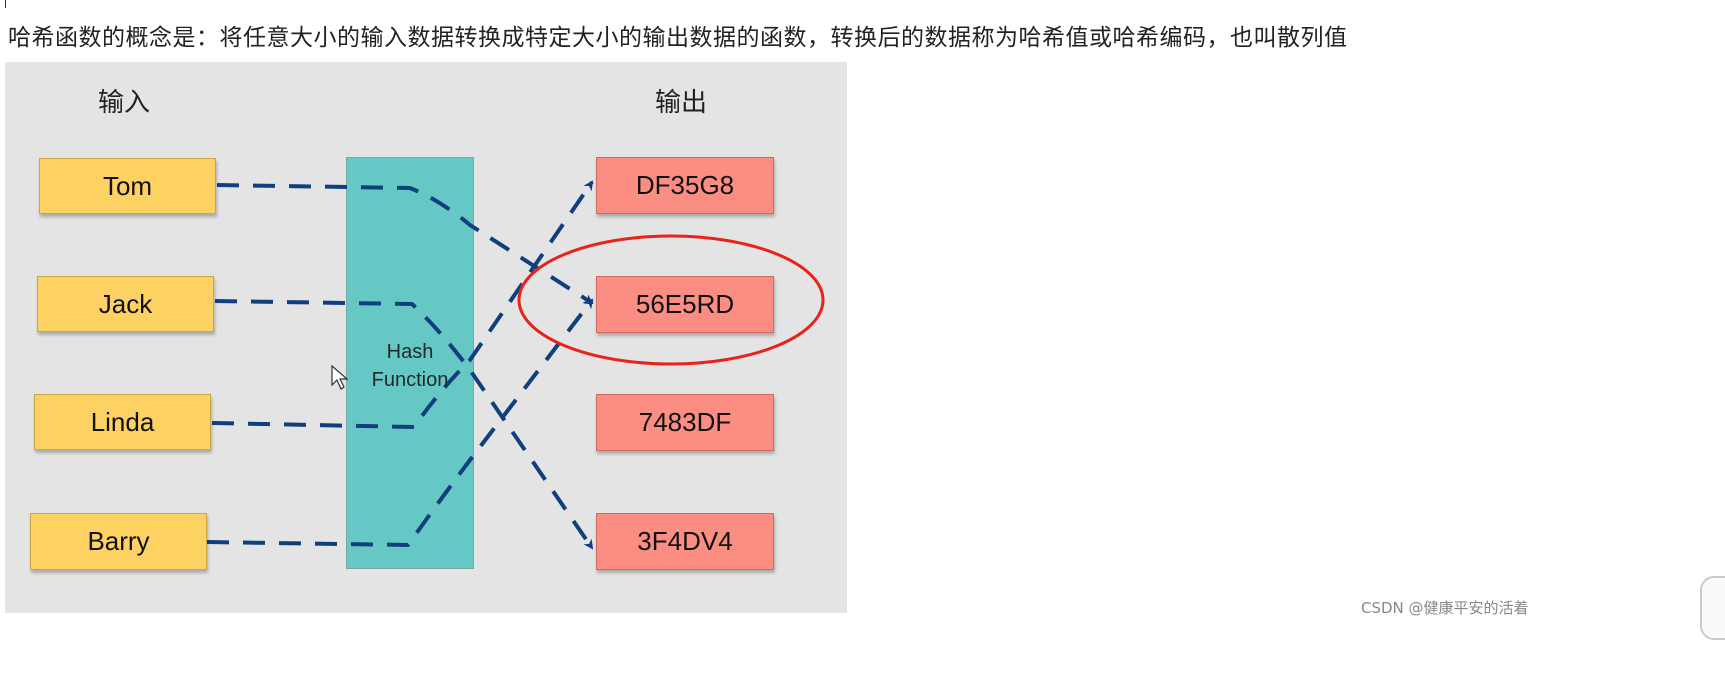 The image size is (1725, 686). Describe the element at coordinates (122, 422) in the screenshot. I see `input-box-linda: Linda` at that location.